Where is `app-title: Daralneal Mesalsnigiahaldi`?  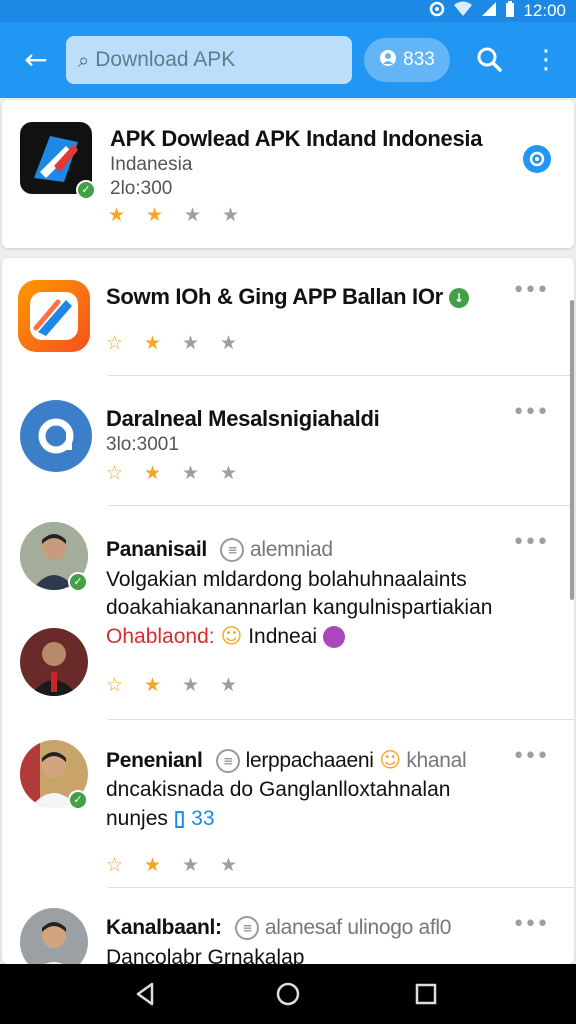
app-title: Daralneal Mesalsnigiahaldi is located at coordinates (243, 418).